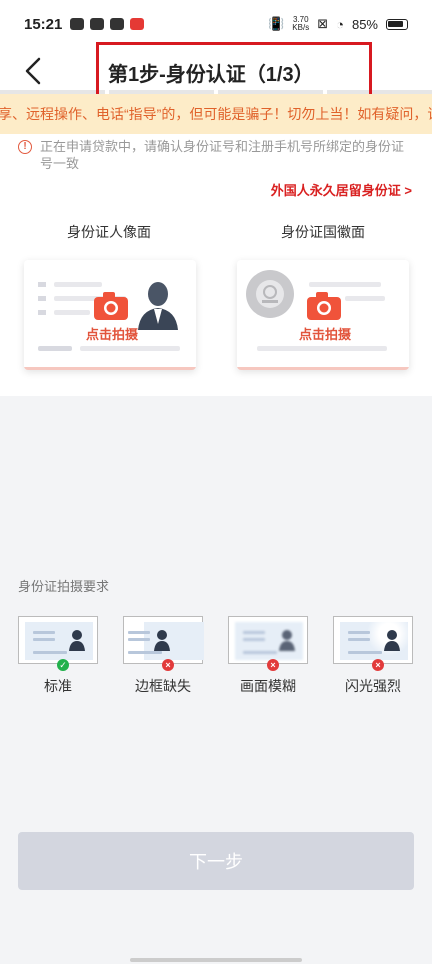 The height and width of the screenshot is (964, 432). I want to click on requirement-label: 画面模糊, so click(268, 686).